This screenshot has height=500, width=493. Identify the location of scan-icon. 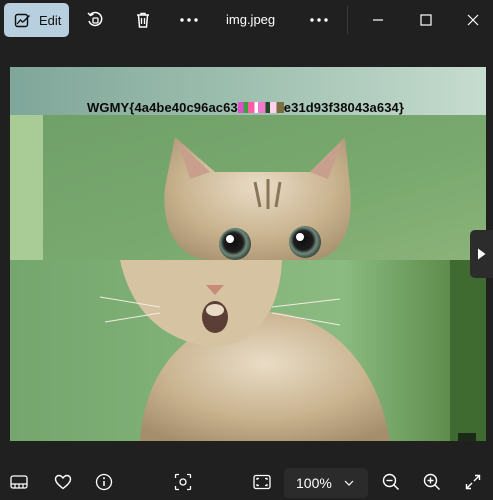
(183, 482).